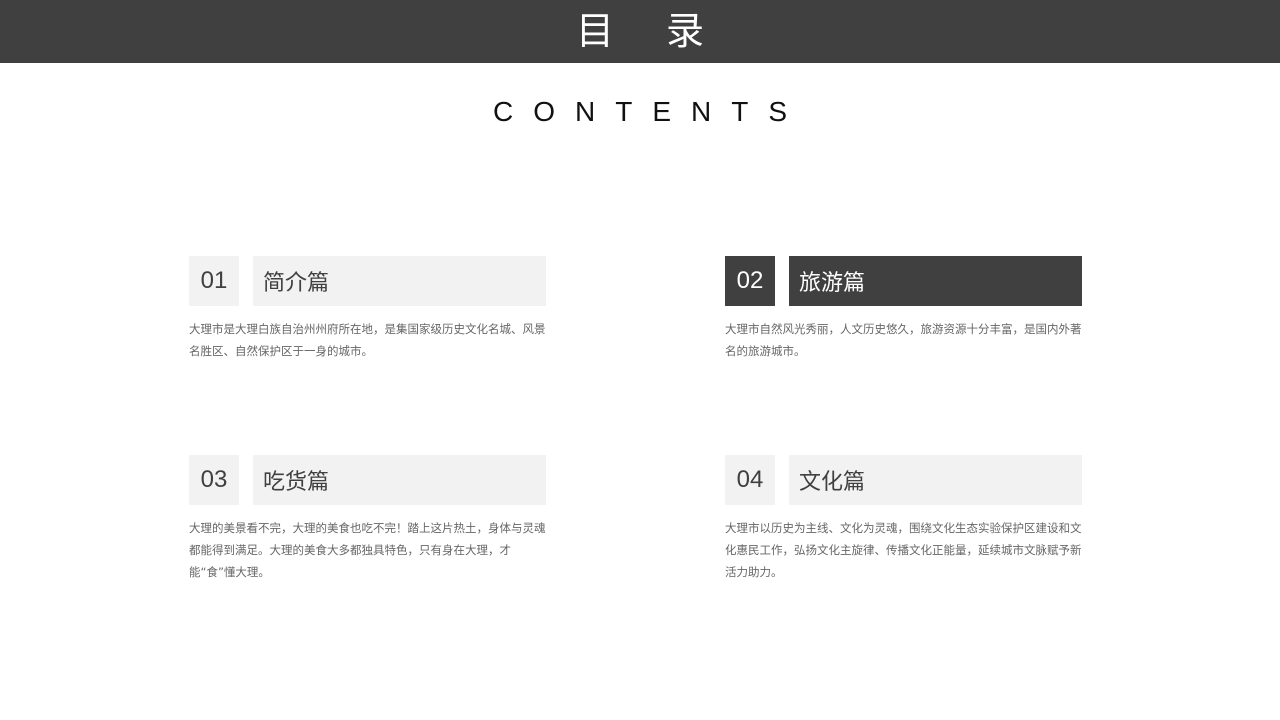  What do you see at coordinates (399, 281) in the screenshot?
I see `section-title: 简介篇` at bounding box center [399, 281].